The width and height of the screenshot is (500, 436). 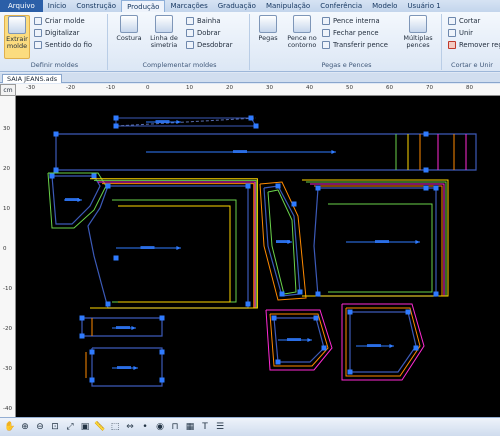 I want to click on tab-arquivo: Arquivo, so click(x=21, y=6).